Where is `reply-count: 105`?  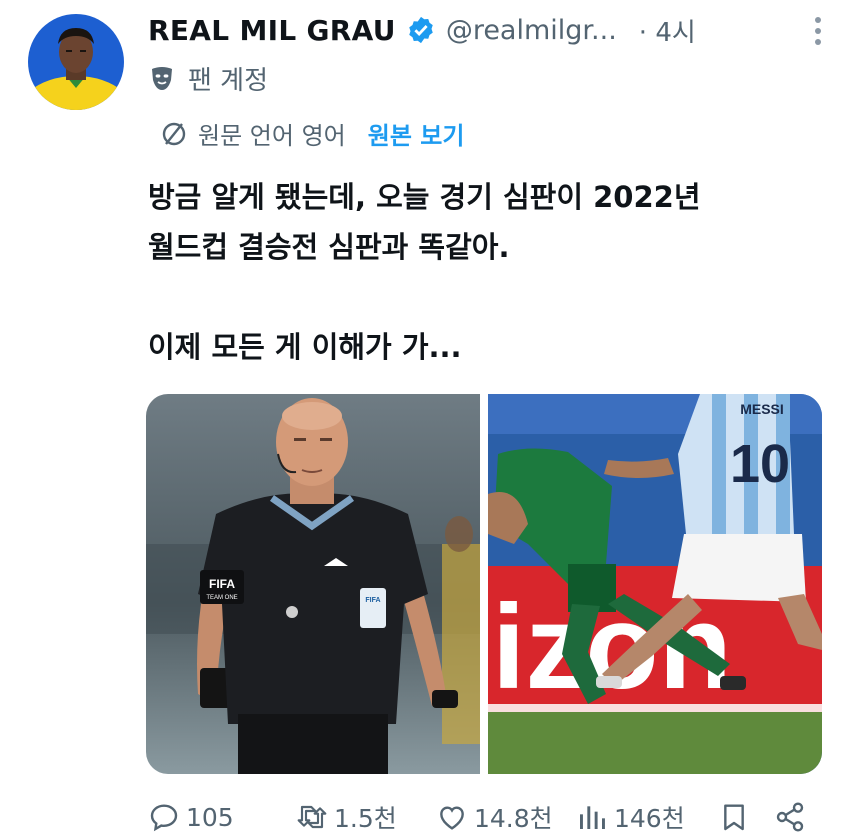 reply-count: 105 is located at coordinates (210, 817).